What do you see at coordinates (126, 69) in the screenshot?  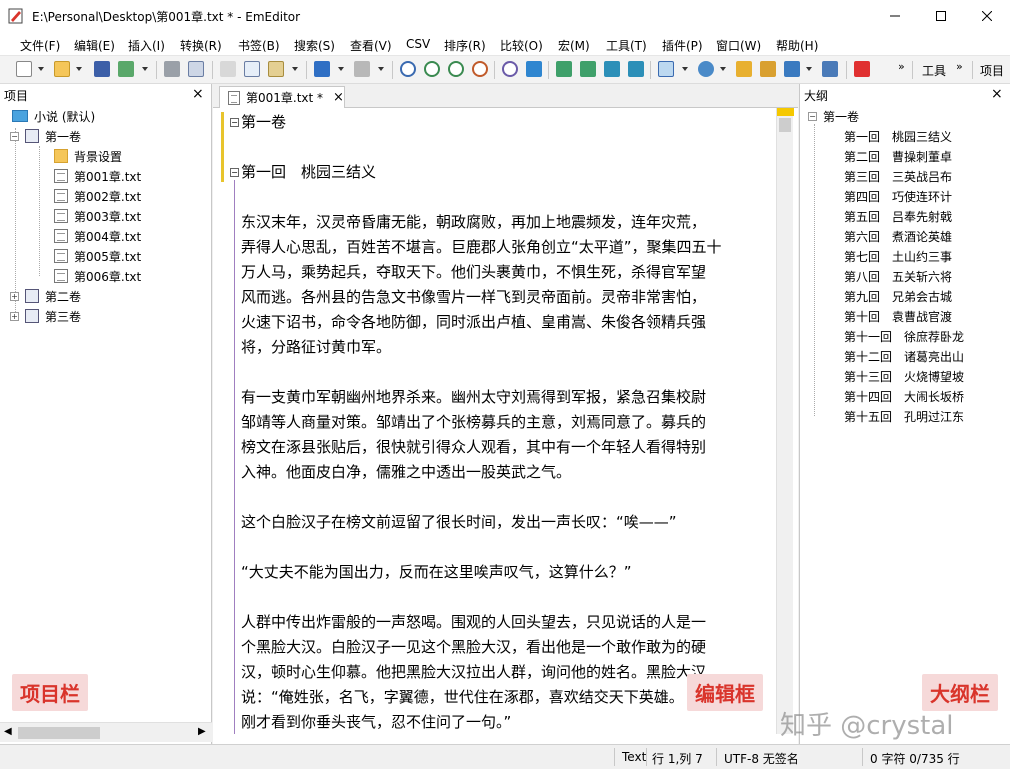 I see `reload-icon` at bounding box center [126, 69].